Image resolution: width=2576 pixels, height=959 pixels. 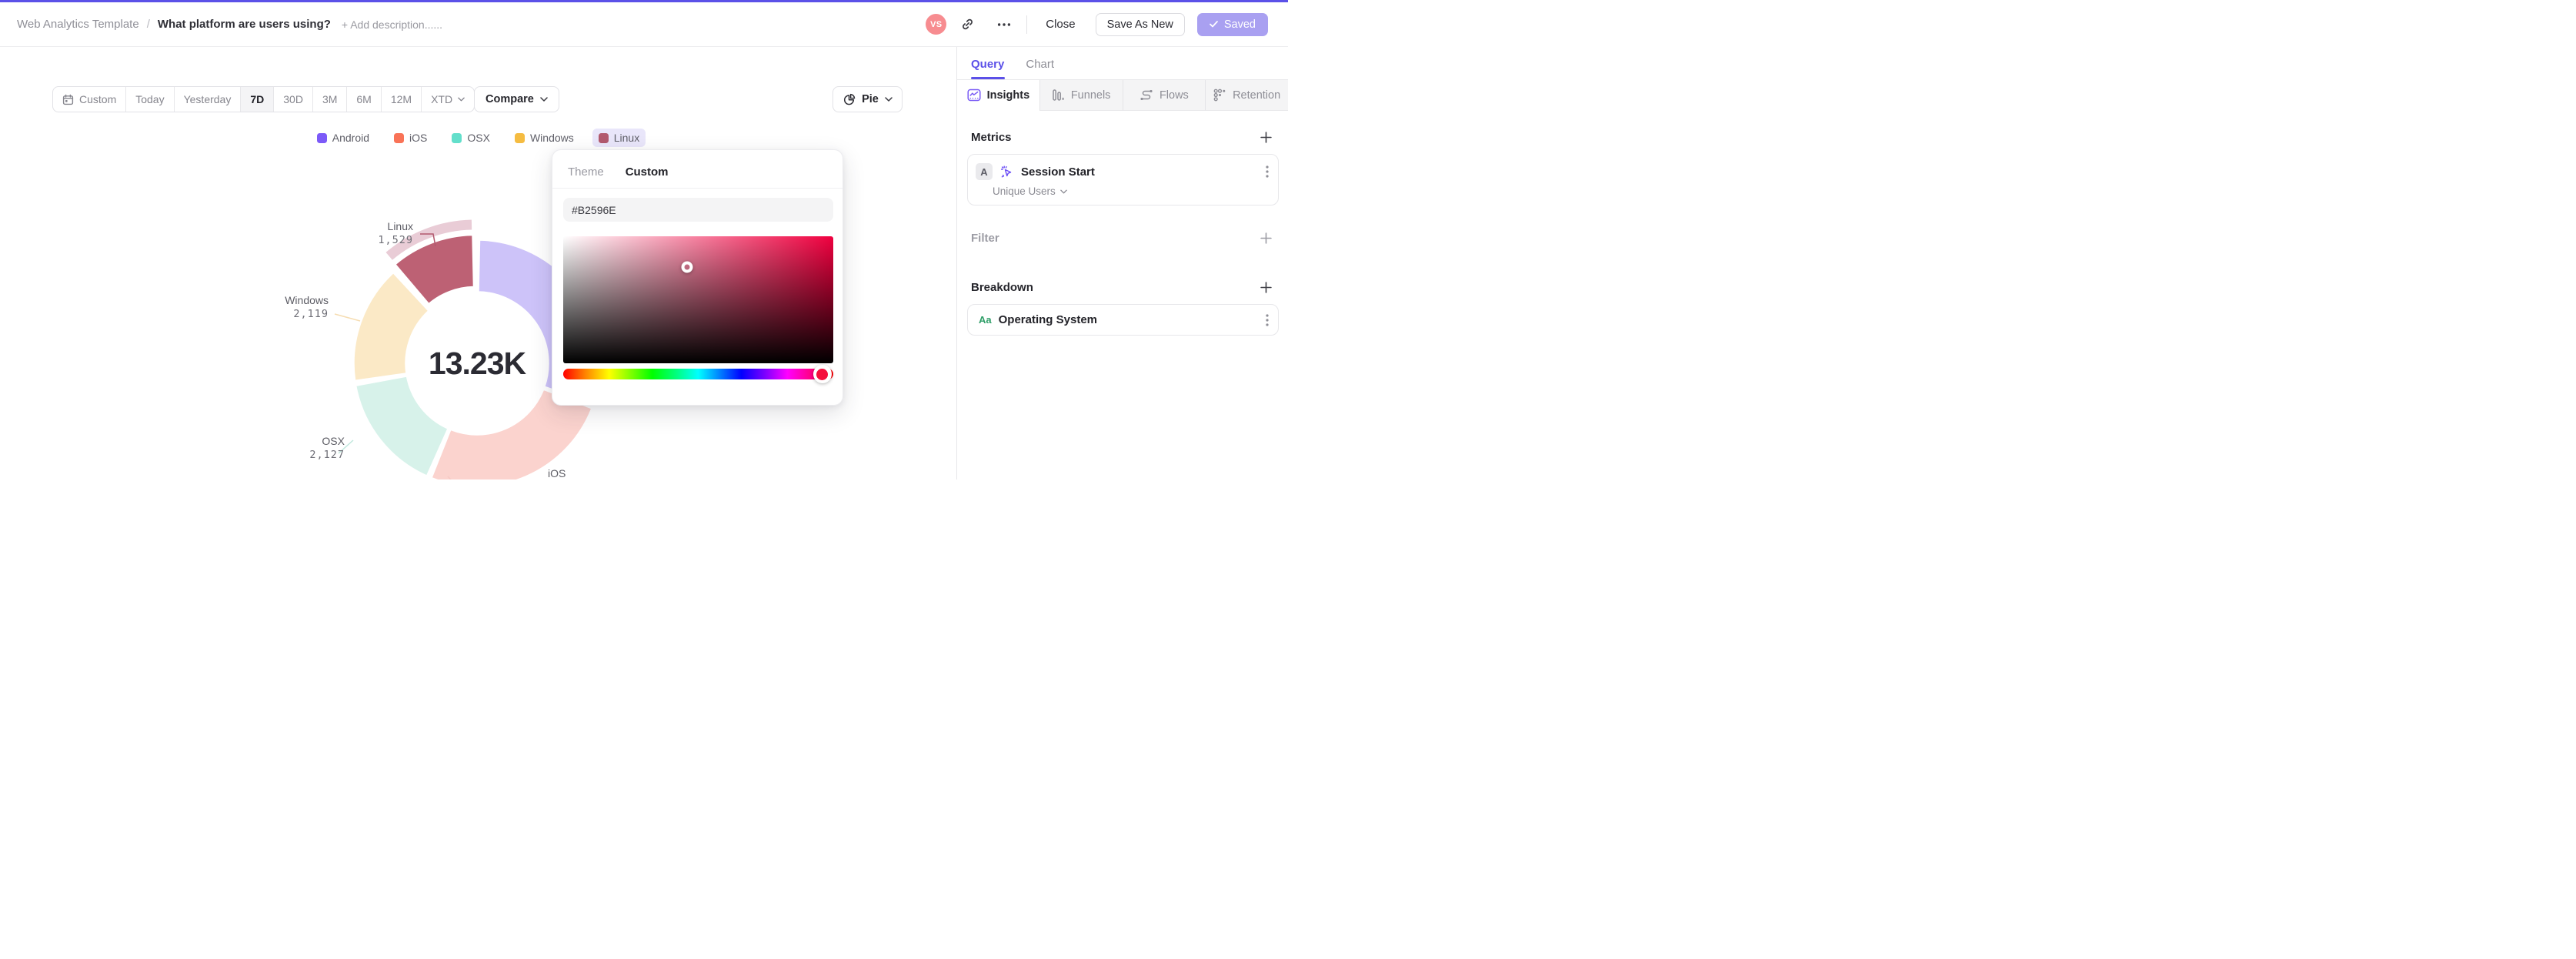 I want to click on retention-icon, so click(x=1220, y=95).